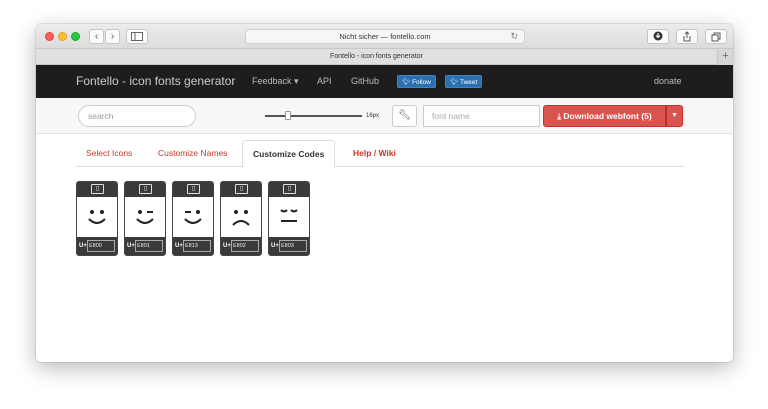 The width and height of the screenshot is (768, 409). I want to click on download-icon, so click(658, 36).